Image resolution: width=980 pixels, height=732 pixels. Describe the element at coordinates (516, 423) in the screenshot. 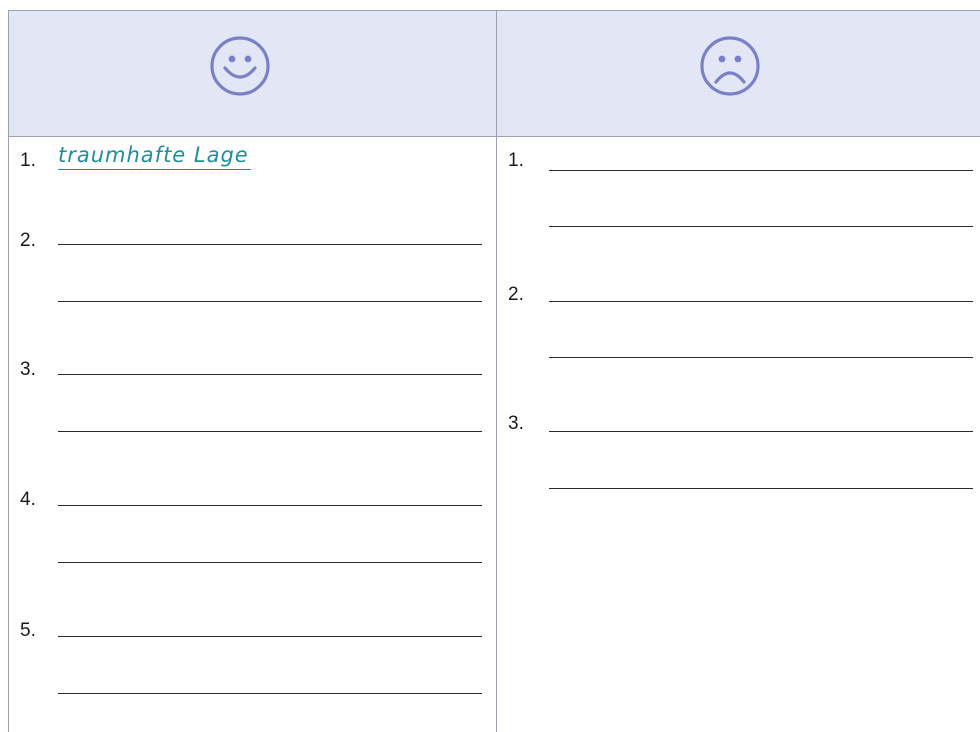

I see `right-item-number-3: 3.` at that location.